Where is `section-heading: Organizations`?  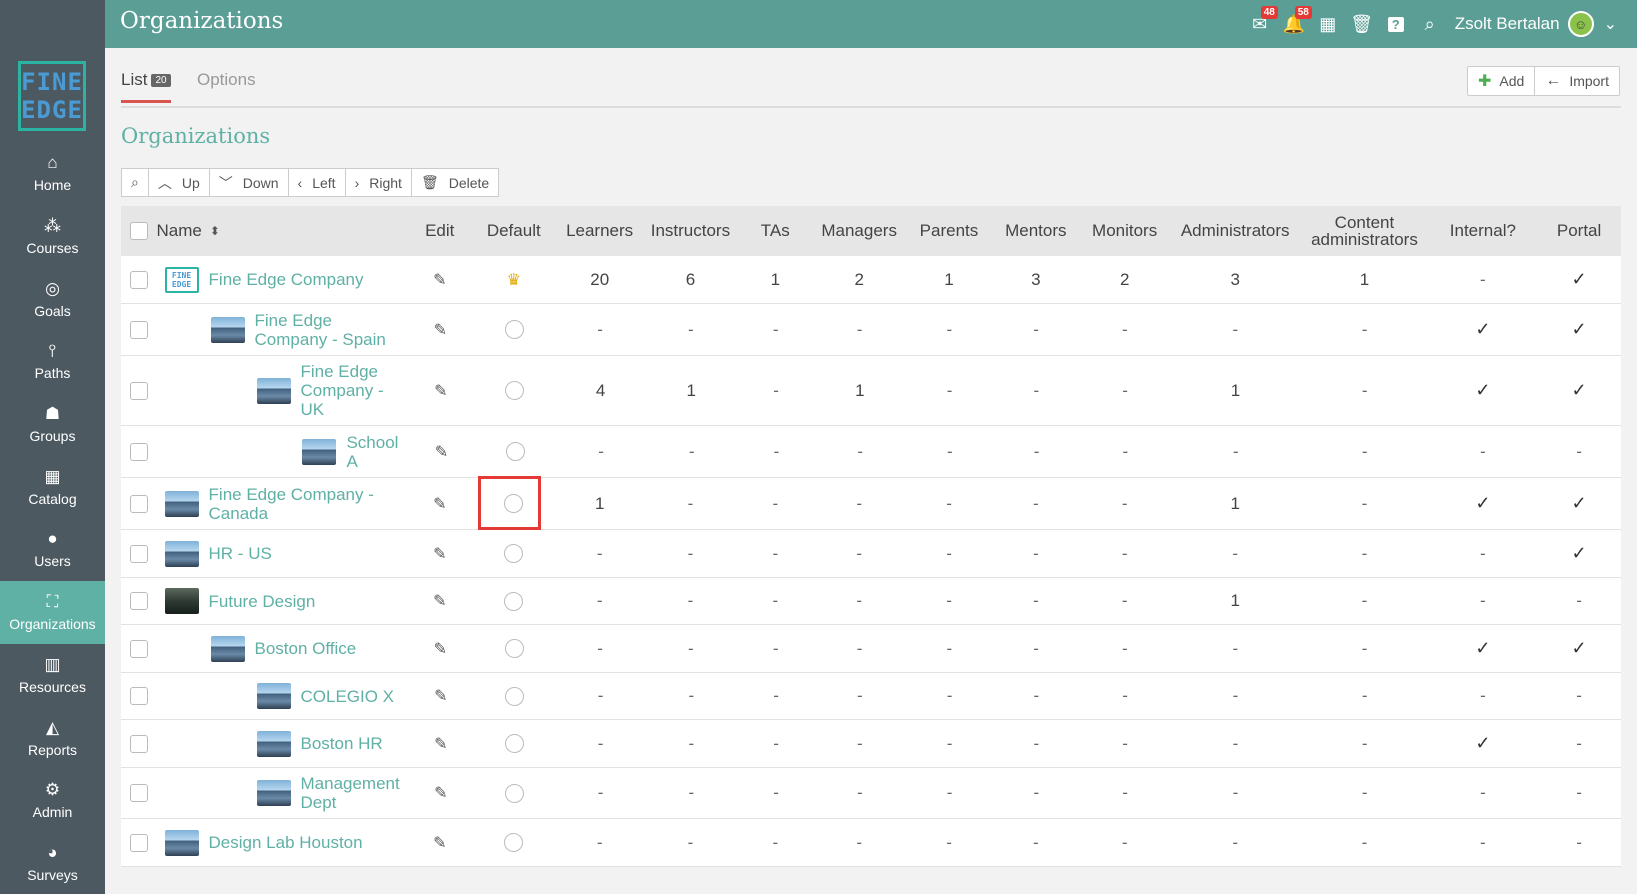
section-heading: Organizations is located at coordinates (196, 136).